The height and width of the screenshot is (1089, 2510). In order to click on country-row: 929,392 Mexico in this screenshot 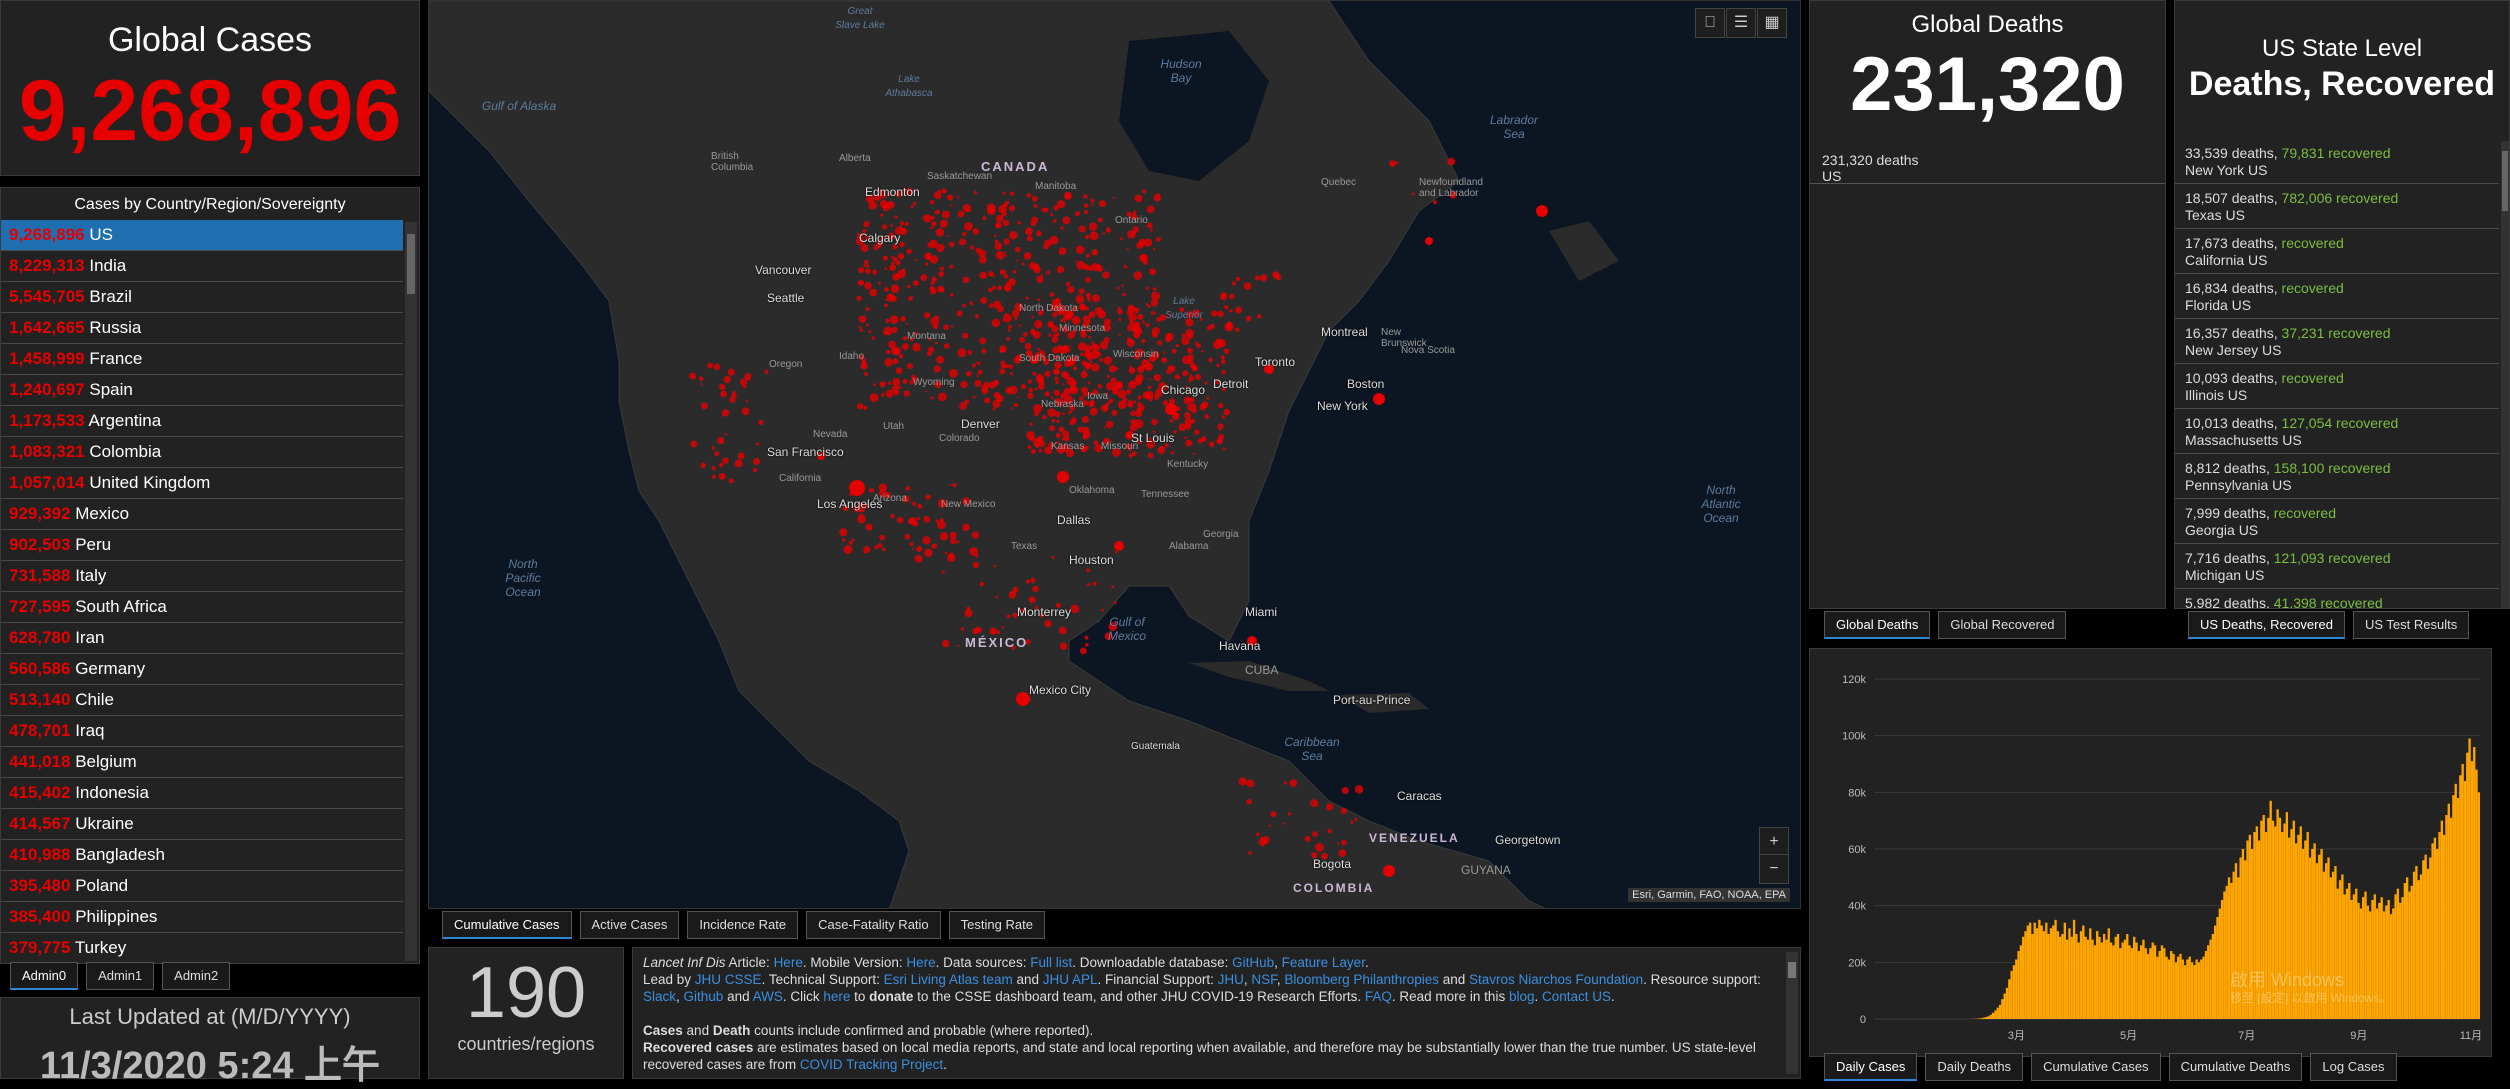, I will do `click(202, 514)`.